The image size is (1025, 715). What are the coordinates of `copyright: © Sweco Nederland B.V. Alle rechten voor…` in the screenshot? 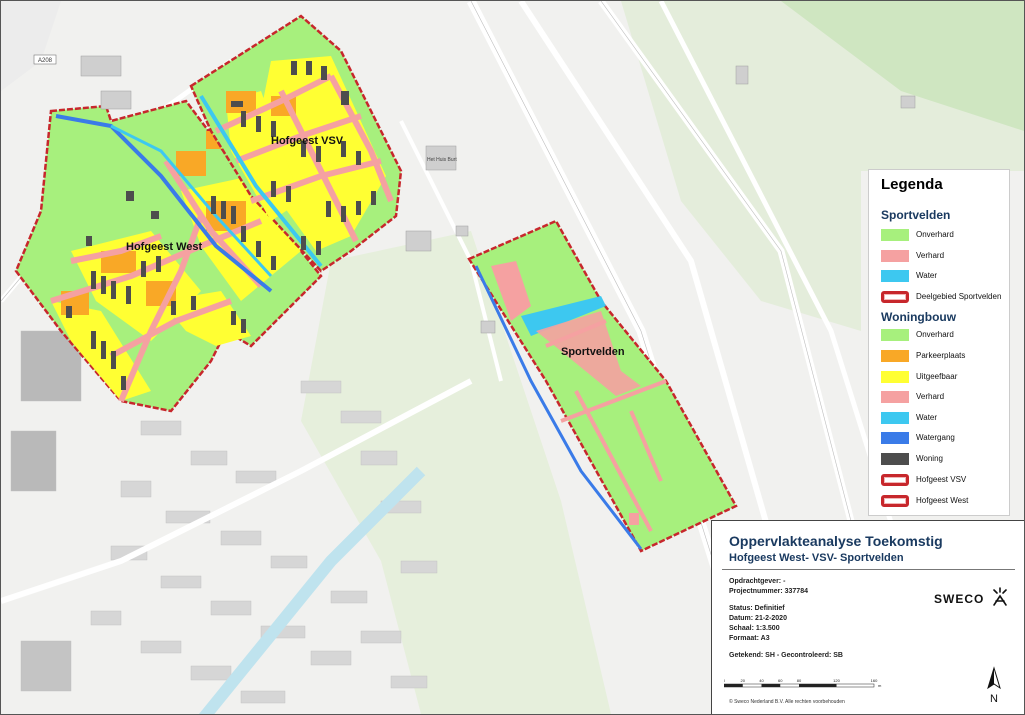 It's located at (787, 702).